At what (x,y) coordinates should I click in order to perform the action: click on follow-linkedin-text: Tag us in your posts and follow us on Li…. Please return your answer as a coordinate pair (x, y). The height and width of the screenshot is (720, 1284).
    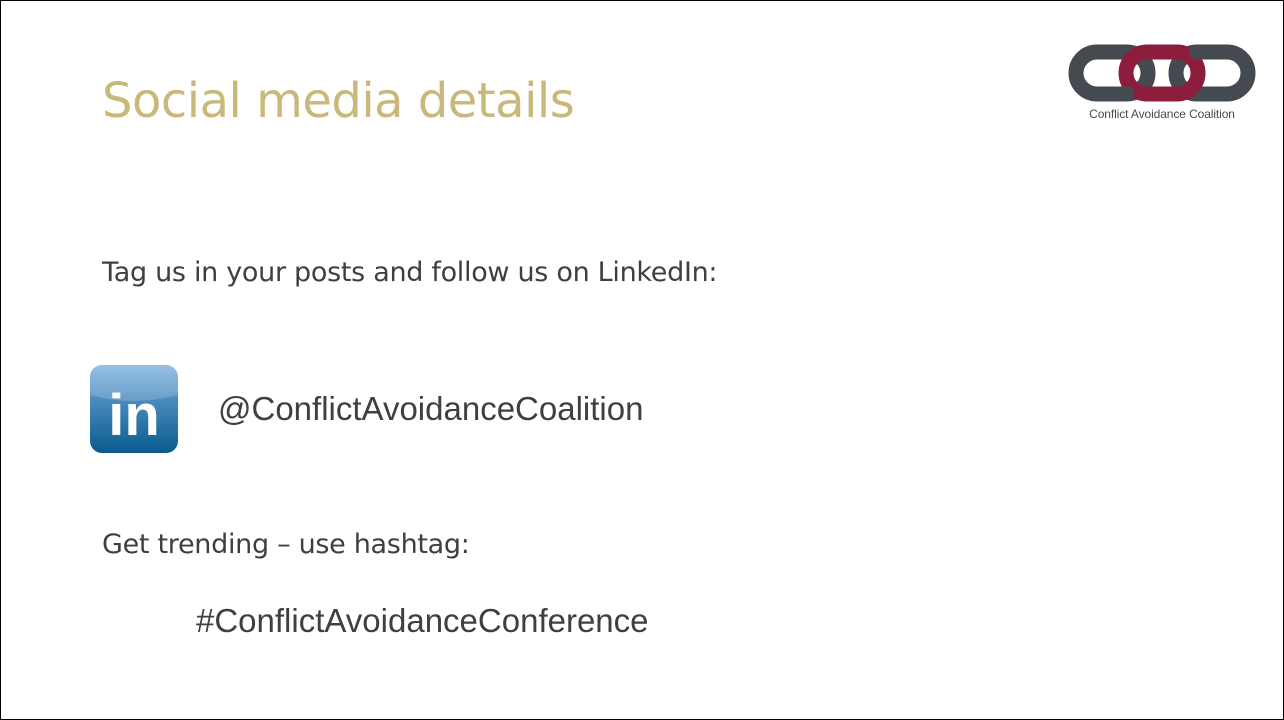
    Looking at the image, I should click on (410, 272).